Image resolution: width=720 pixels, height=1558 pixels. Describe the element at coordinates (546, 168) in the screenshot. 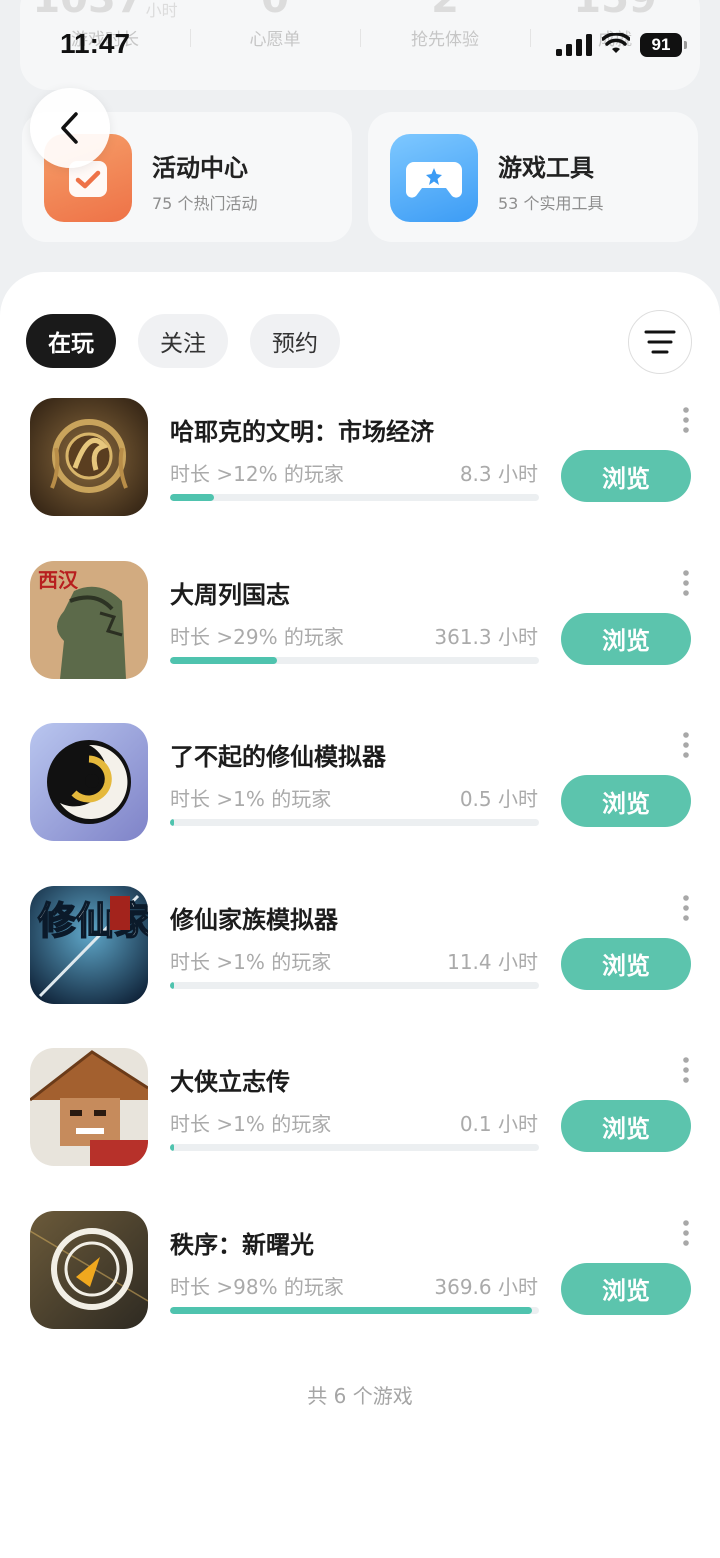

I see `game-tools-title: 游戏工具` at that location.